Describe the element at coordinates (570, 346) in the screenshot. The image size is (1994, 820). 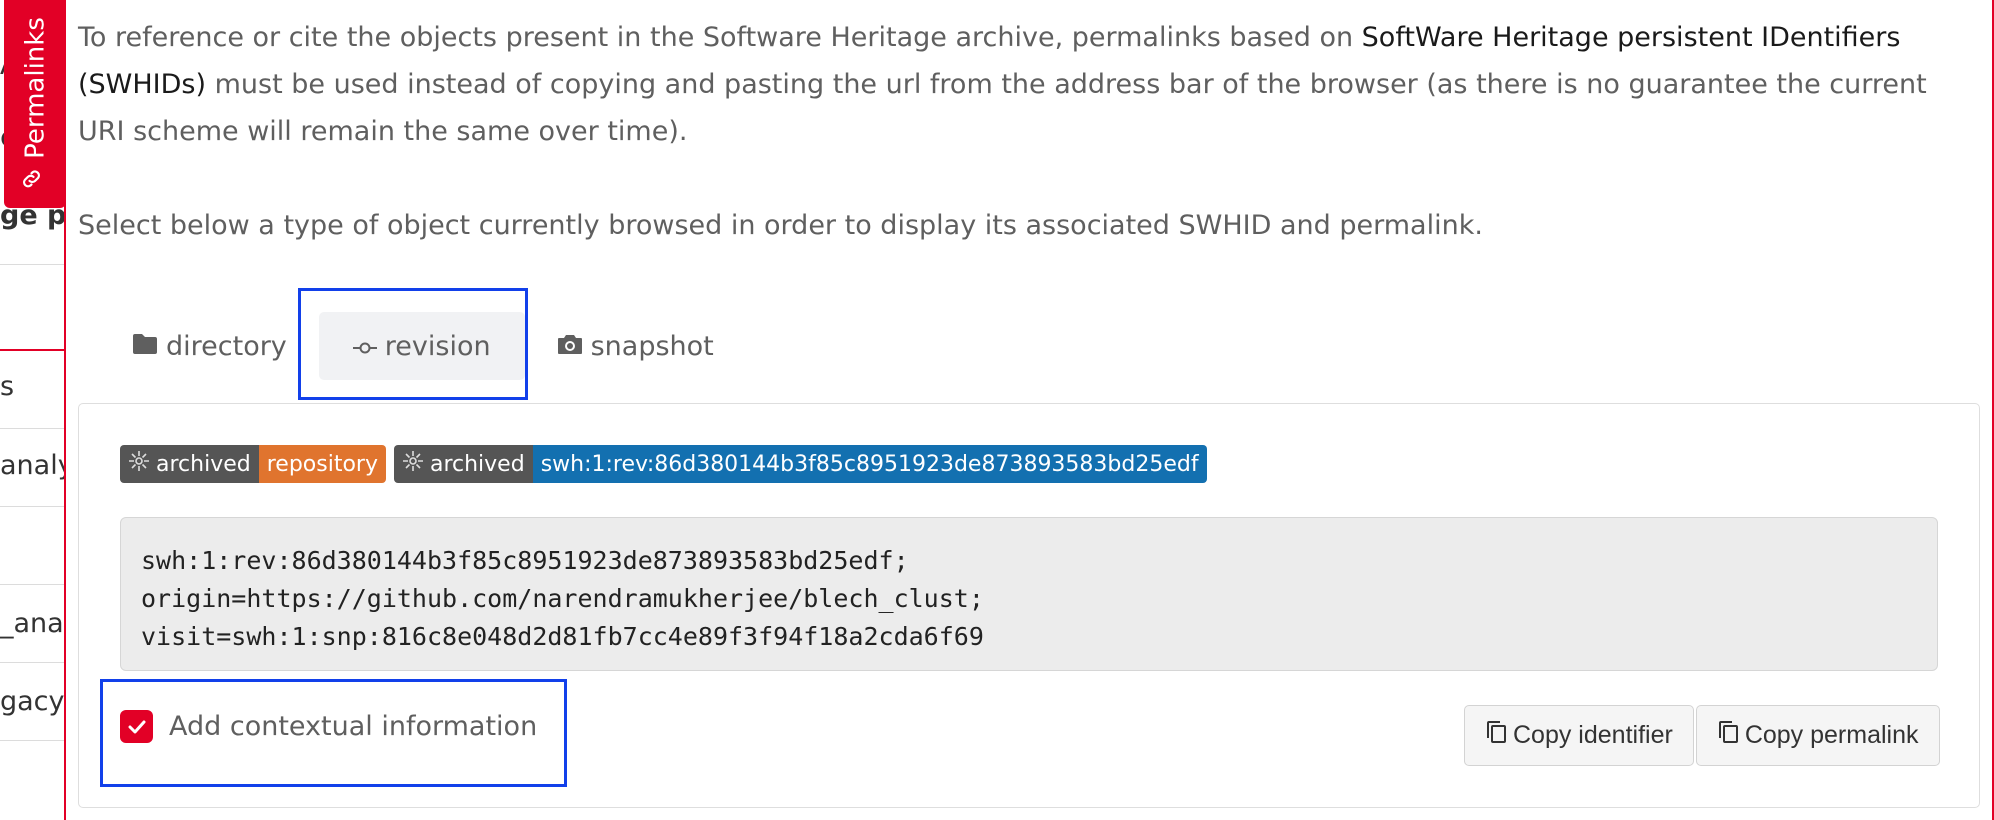
I see `camera-icon` at that location.